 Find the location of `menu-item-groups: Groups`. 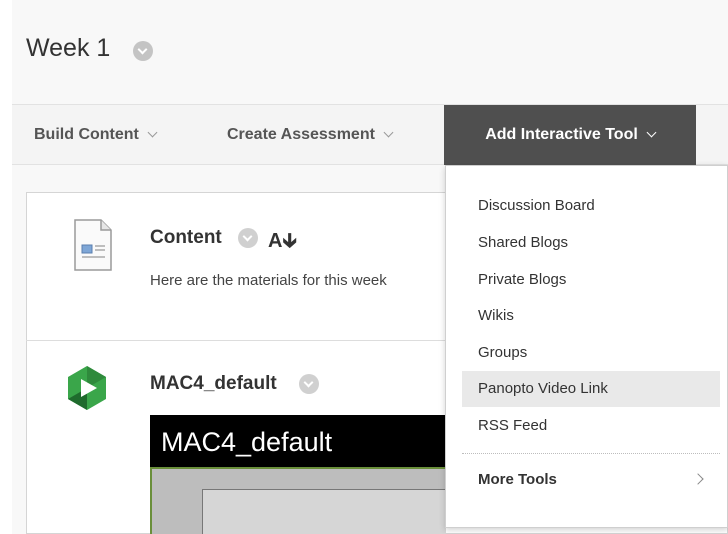

menu-item-groups: Groups is located at coordinates (591, 353).